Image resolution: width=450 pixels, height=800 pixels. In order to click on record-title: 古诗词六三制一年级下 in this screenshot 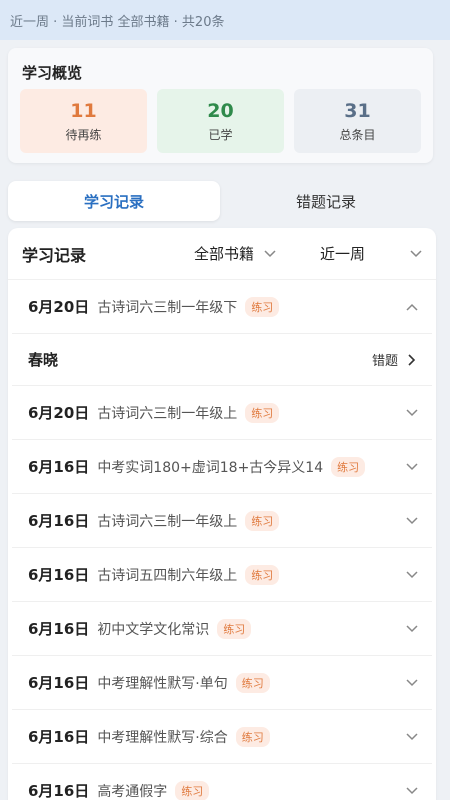, I will do `click(167, 307)`.